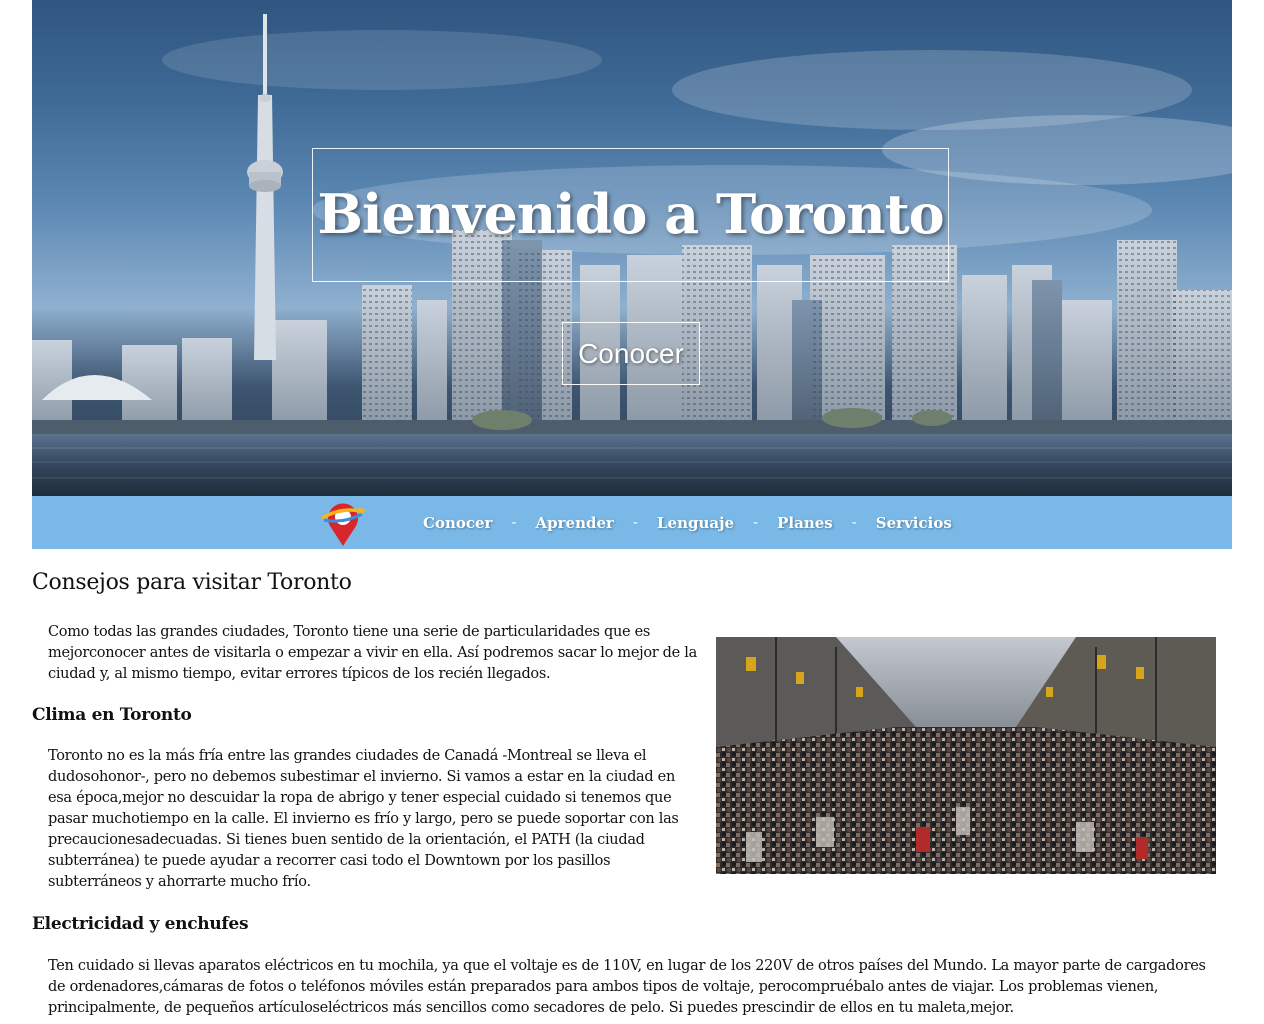 The width and height of the screenshot is (1264, 1024). What do you see at coordinates (575, 523) in the screenshot?
I see `nav-item-aprender: Aprender` at bounding box center [575, 523].